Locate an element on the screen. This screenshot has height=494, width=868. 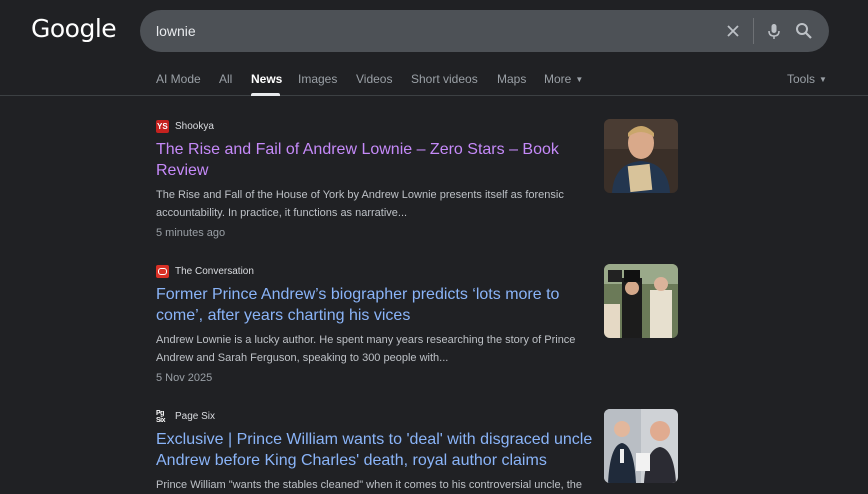
tools-button: Tools ▼ is located at coordinates (807, 79).